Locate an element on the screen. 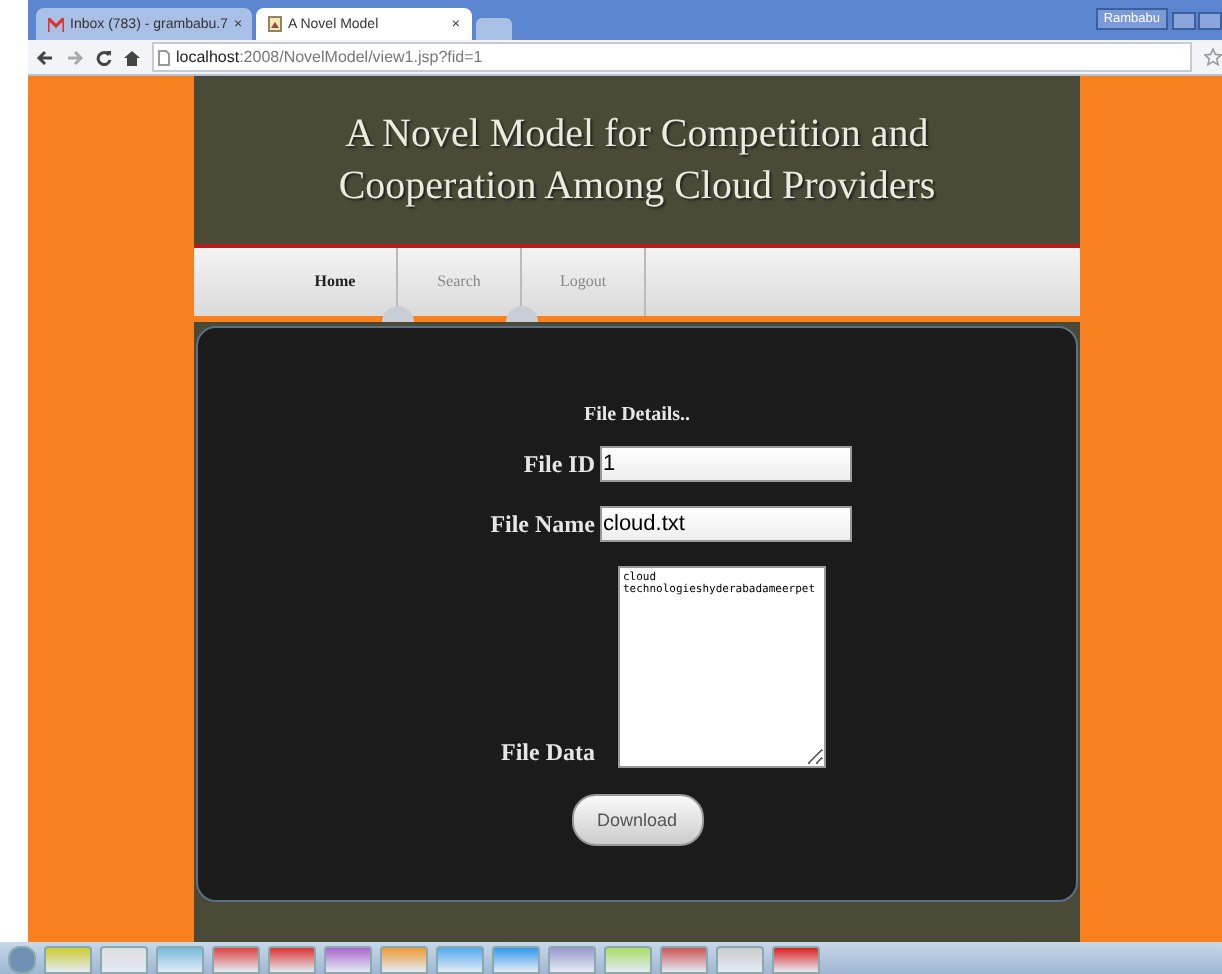 The height and width of the screenshot is (974, 1222). minimize-button is located at coordinates (1184, 21).